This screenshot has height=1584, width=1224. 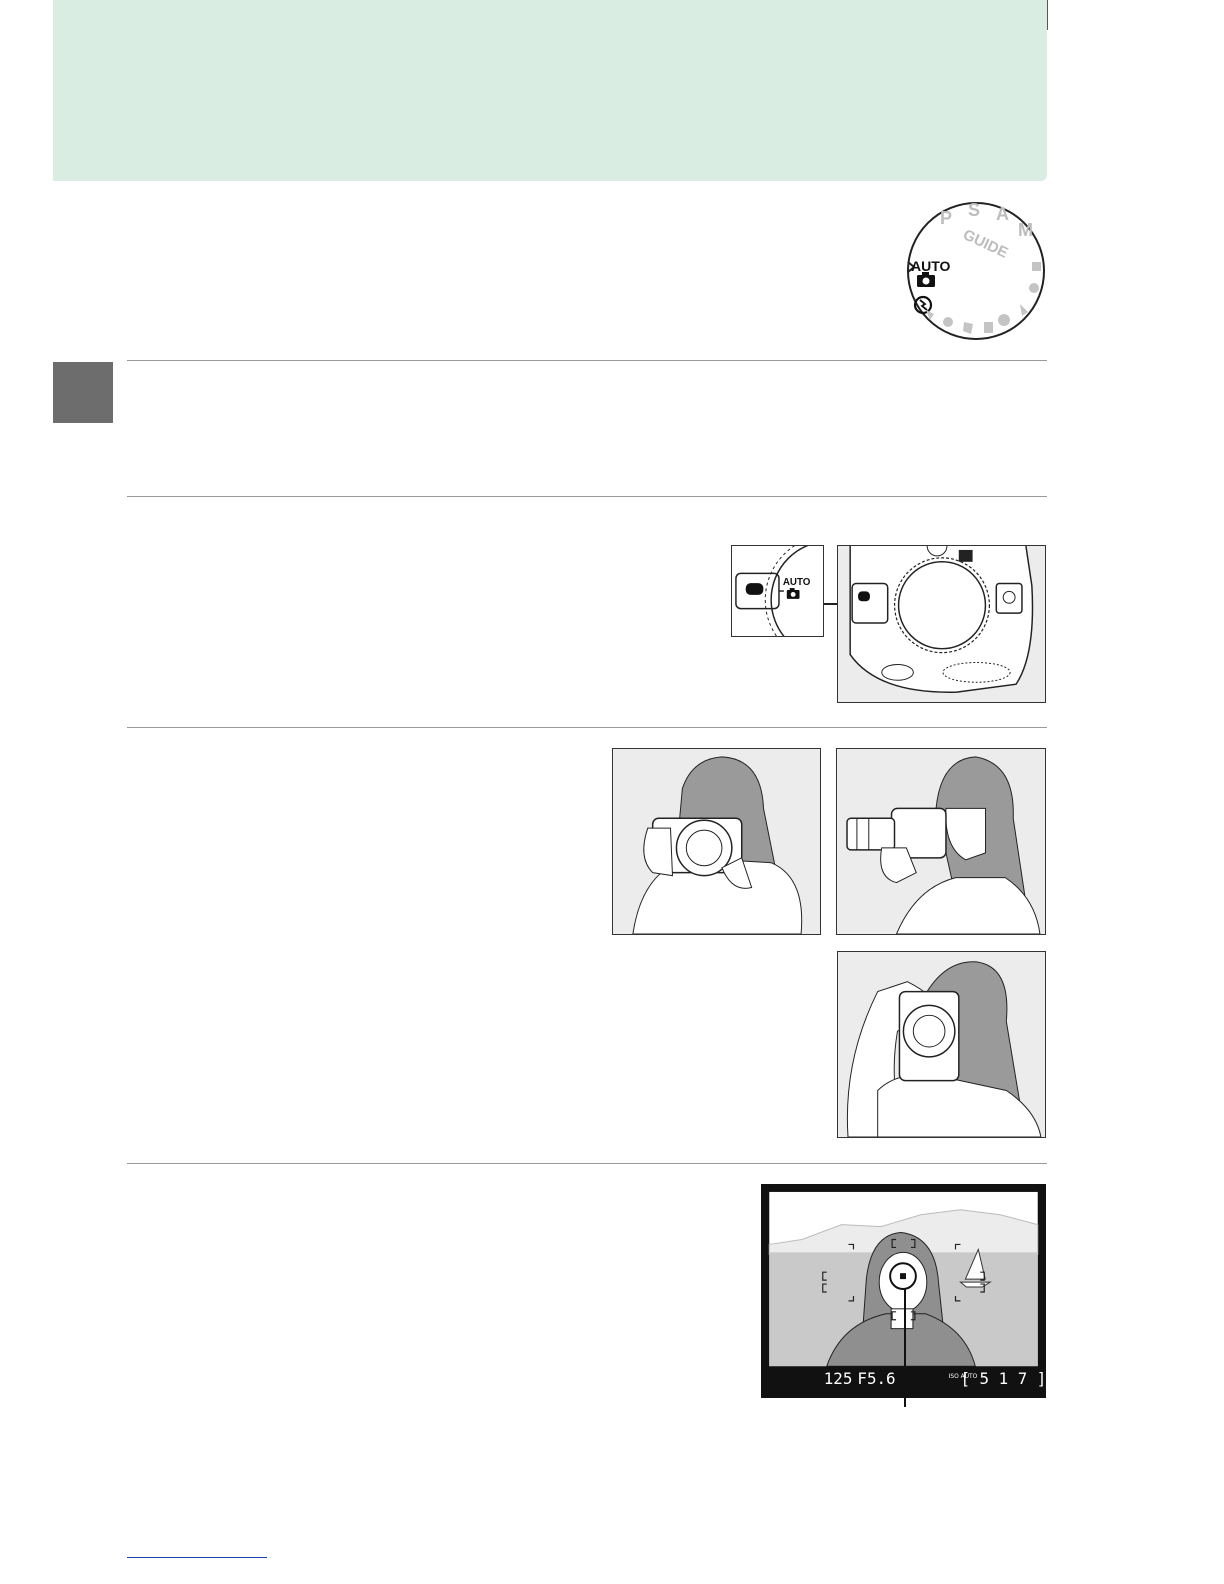 What do you see at coordinates (797, 582) in the screenshot?
I see `closeup-auto-label: AUTO` at bounding box center [797, 582].